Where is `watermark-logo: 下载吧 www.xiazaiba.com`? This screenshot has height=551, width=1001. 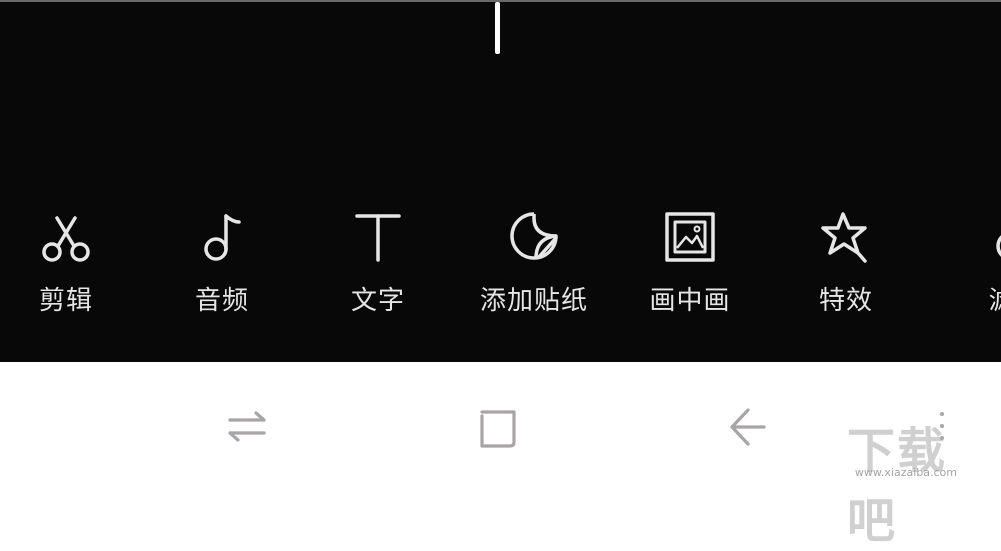
watermark-logo: 下载吧 www.xiazaiba.com is located at coordinates (922, 480).